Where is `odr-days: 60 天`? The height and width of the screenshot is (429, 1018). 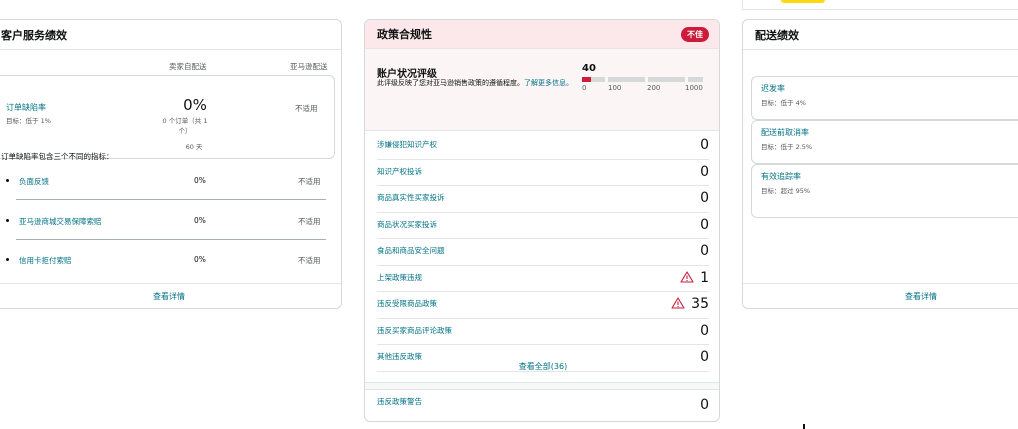
odr-days: 60 天 is located at coordinates (194, 147).